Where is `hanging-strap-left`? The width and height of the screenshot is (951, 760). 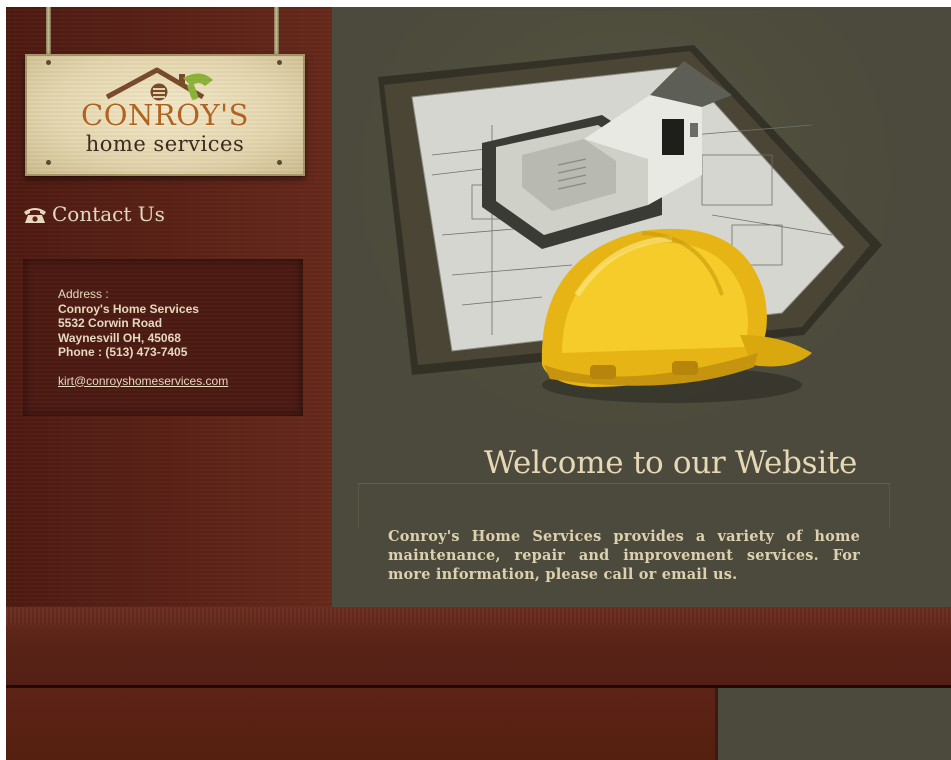 hanging-strap-left is located at coordinates (48, 34).